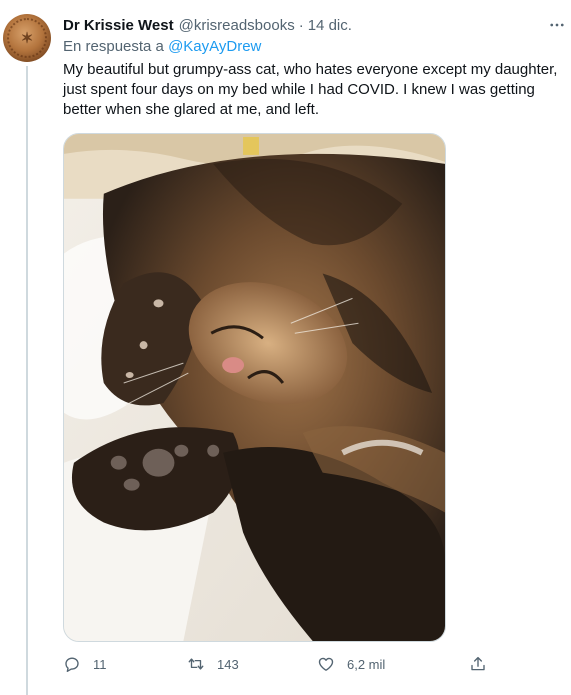  Describe the element at coordinates (85, 664) in the screenshot. I see `reply-button: 11` at that location.